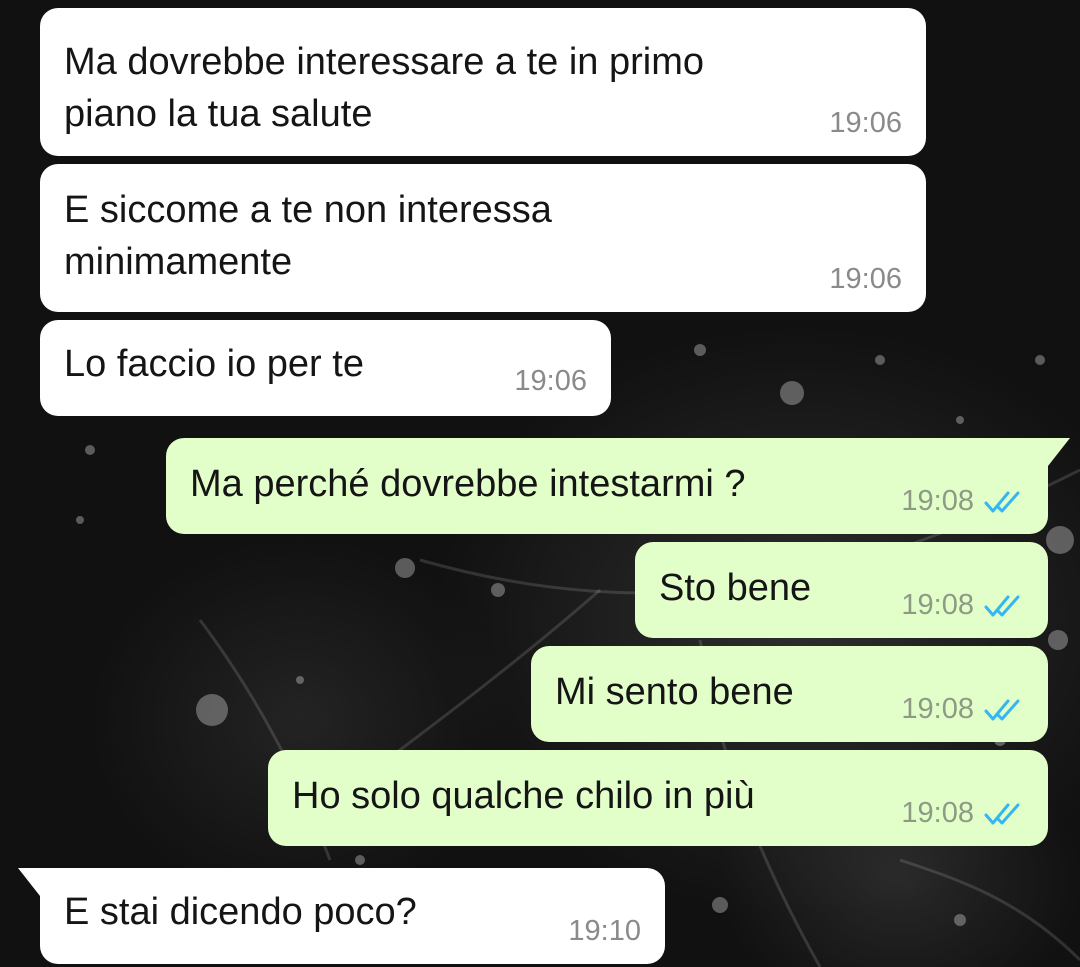 The height and width of the screenshot is (967, 1080). I want to click on message-bubble-outgoing: Mi sento bene 19:08, so click(789, 694).